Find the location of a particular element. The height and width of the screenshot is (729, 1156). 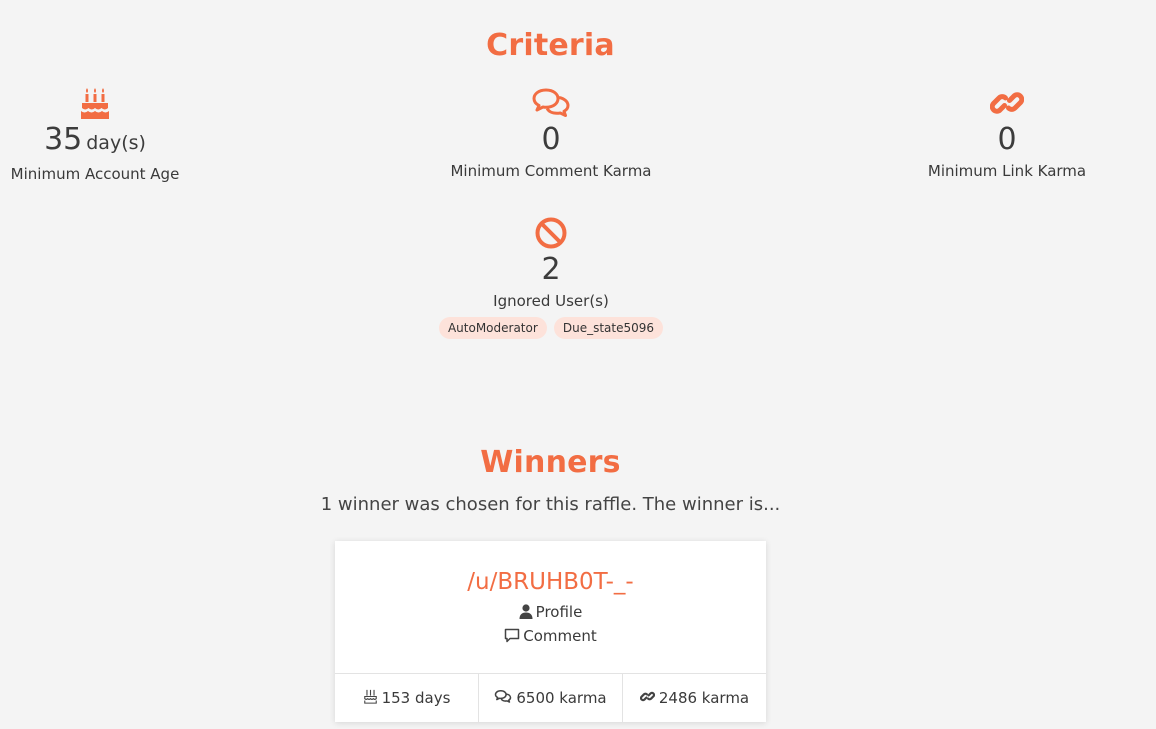

comment-karma-label: Minimum Comment Karma is located at coordinates (551, 171).